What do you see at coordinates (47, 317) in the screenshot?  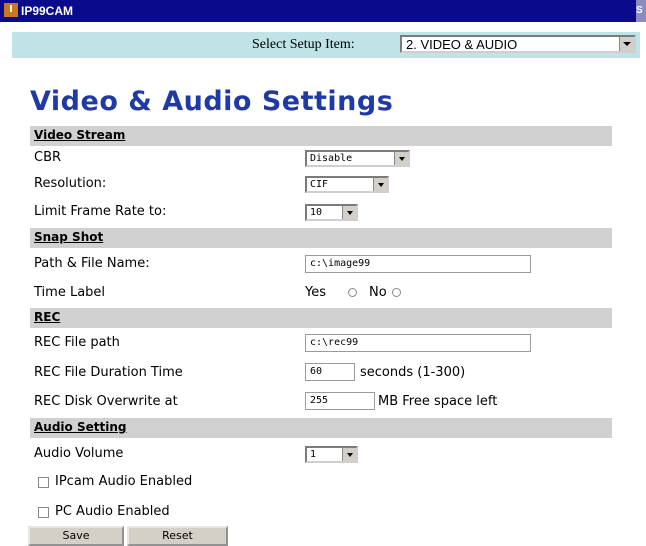 I see `section-heading: REC` at bounding box center [47, 317].